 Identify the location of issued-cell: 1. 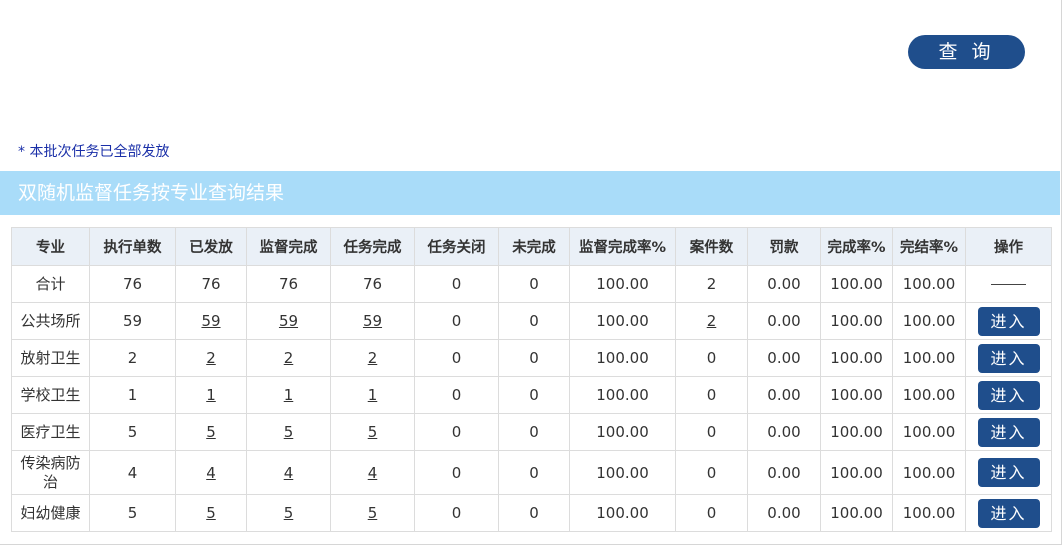
(211, 395).